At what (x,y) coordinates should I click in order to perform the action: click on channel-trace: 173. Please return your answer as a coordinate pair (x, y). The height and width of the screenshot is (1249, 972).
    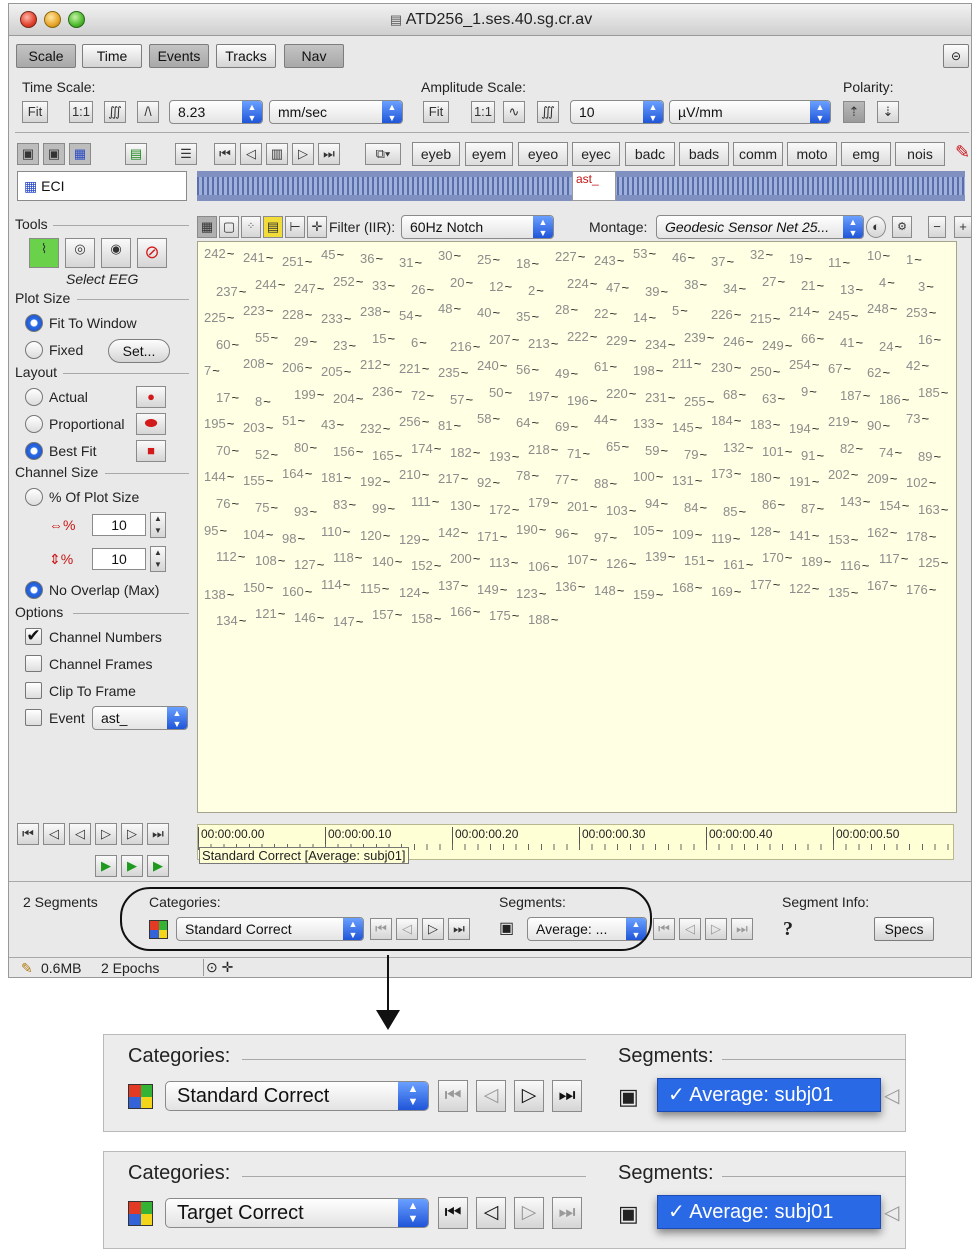
    Looking at the image, I should click on (726, 473).